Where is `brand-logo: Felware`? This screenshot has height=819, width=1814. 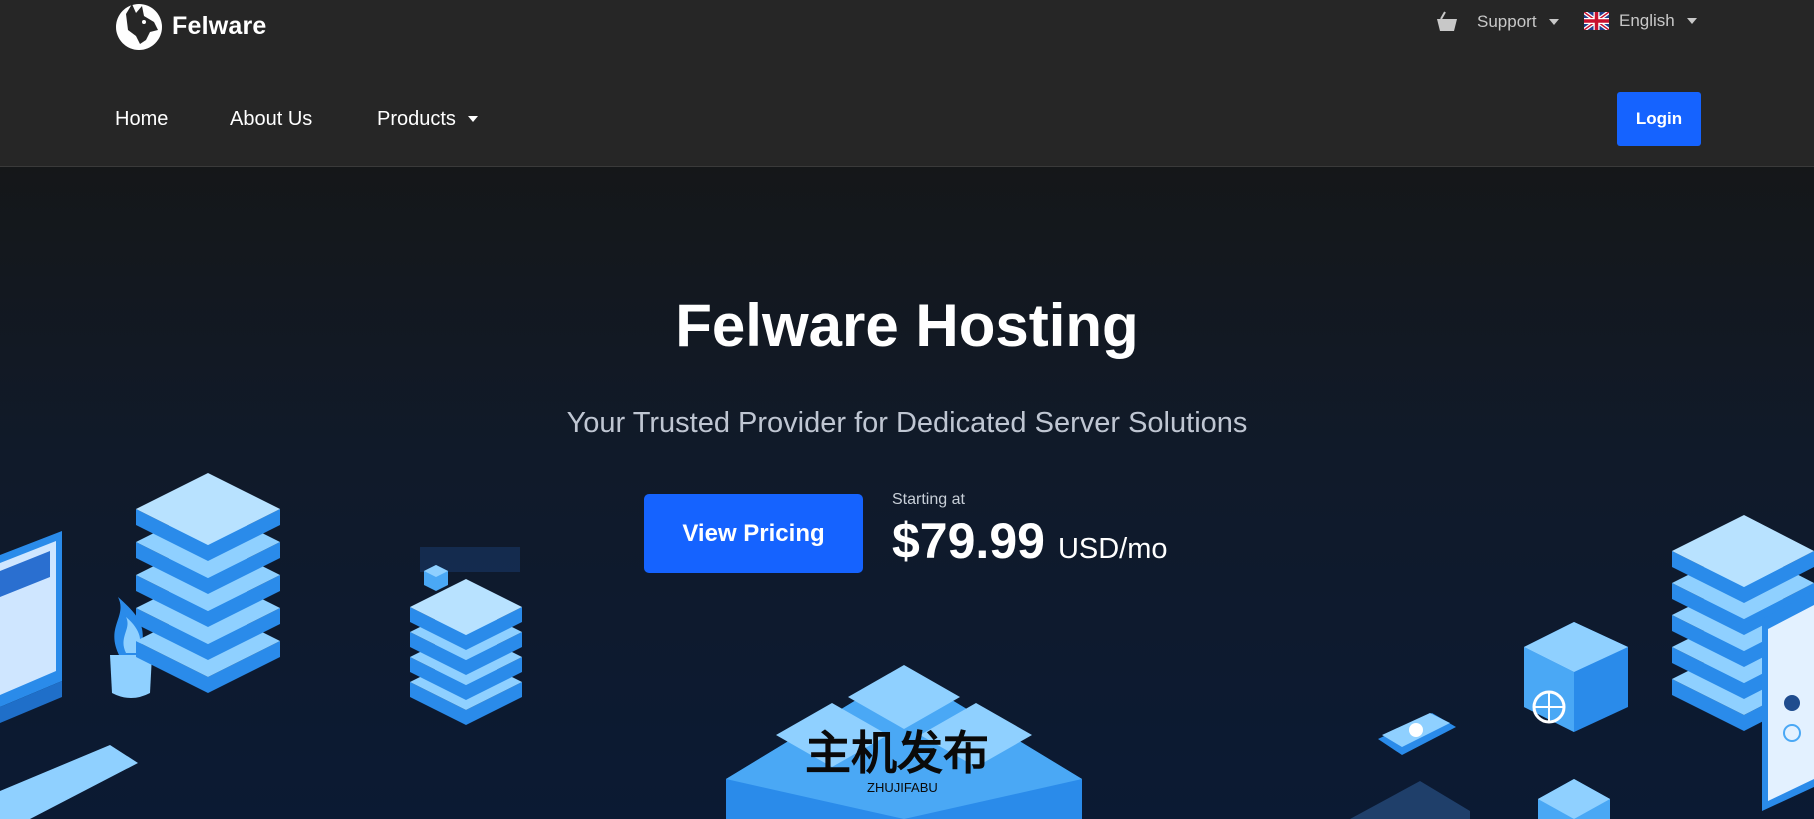
brand-logo: Felware is located at coordinates (190, 26).